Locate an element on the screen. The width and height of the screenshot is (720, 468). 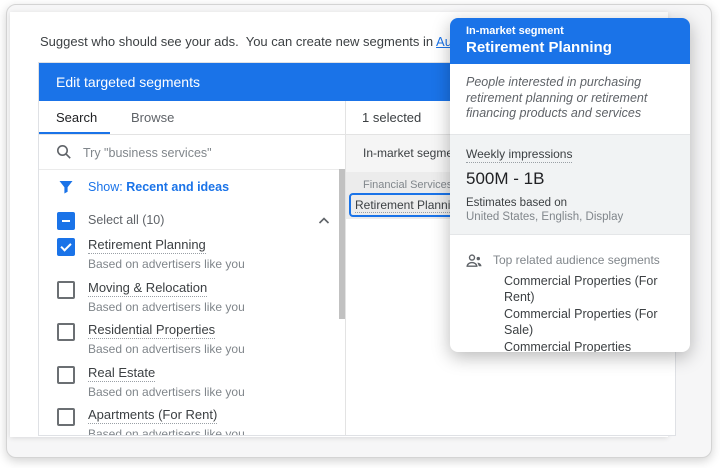
select-all-label: Select all (10) is located at coordinates (126, 220).